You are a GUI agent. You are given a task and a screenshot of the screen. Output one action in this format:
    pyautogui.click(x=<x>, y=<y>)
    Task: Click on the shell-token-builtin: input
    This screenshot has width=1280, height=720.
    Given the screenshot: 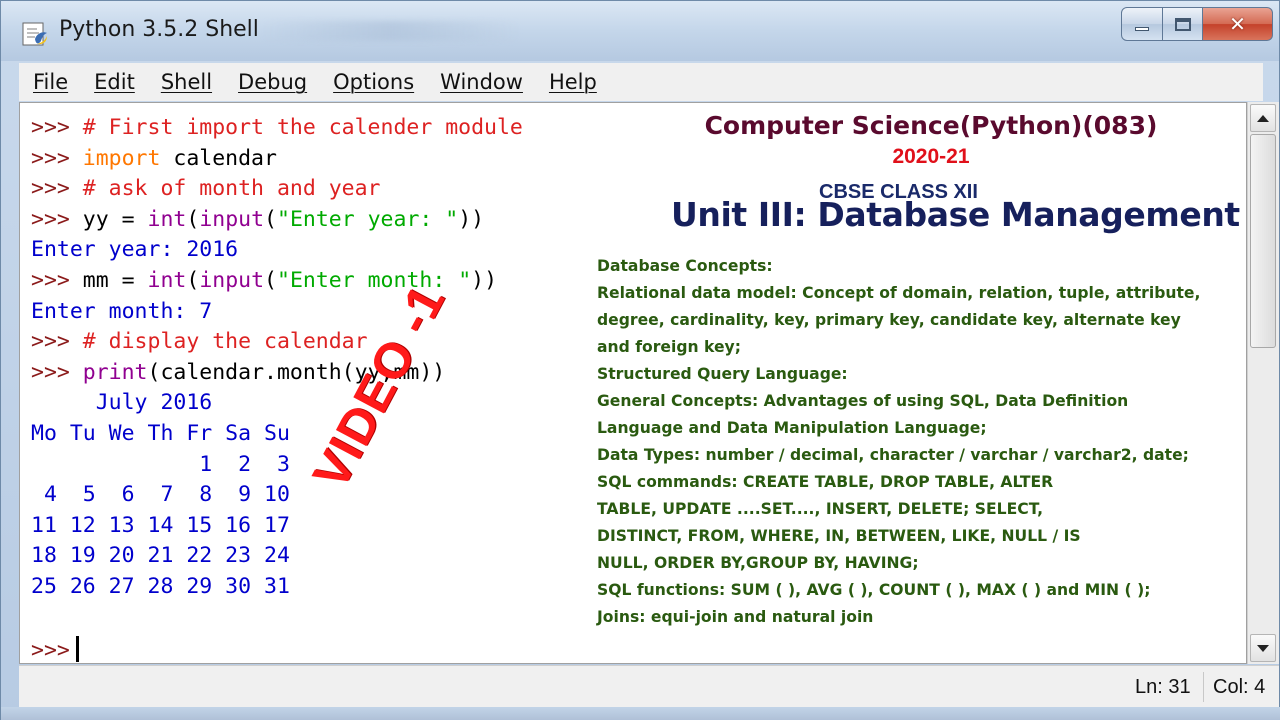 What is the action you would take?
    pyautogui.click(x=232, y=219)
    